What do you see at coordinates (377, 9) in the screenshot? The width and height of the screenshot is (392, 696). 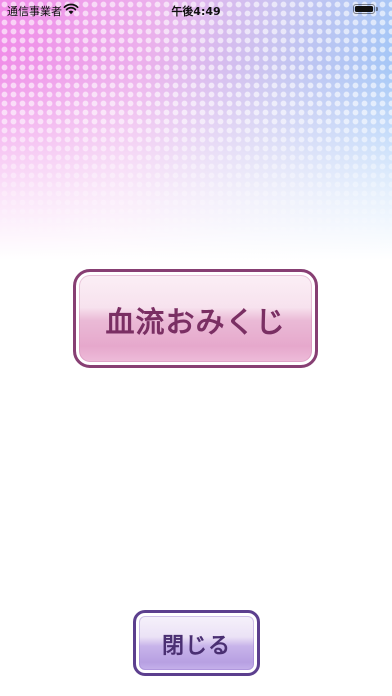 I see `battery-cap` at bounding box center [377, 9].